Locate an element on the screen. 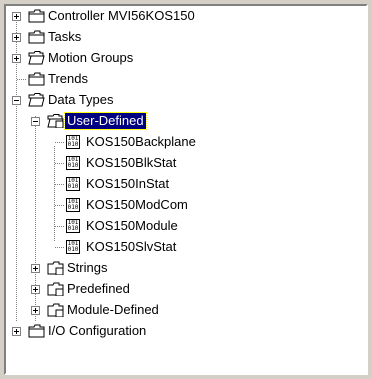 The image size is (372, 379). tree-item-motion-groups: Motion Groups is located at coordinates (186, 58).